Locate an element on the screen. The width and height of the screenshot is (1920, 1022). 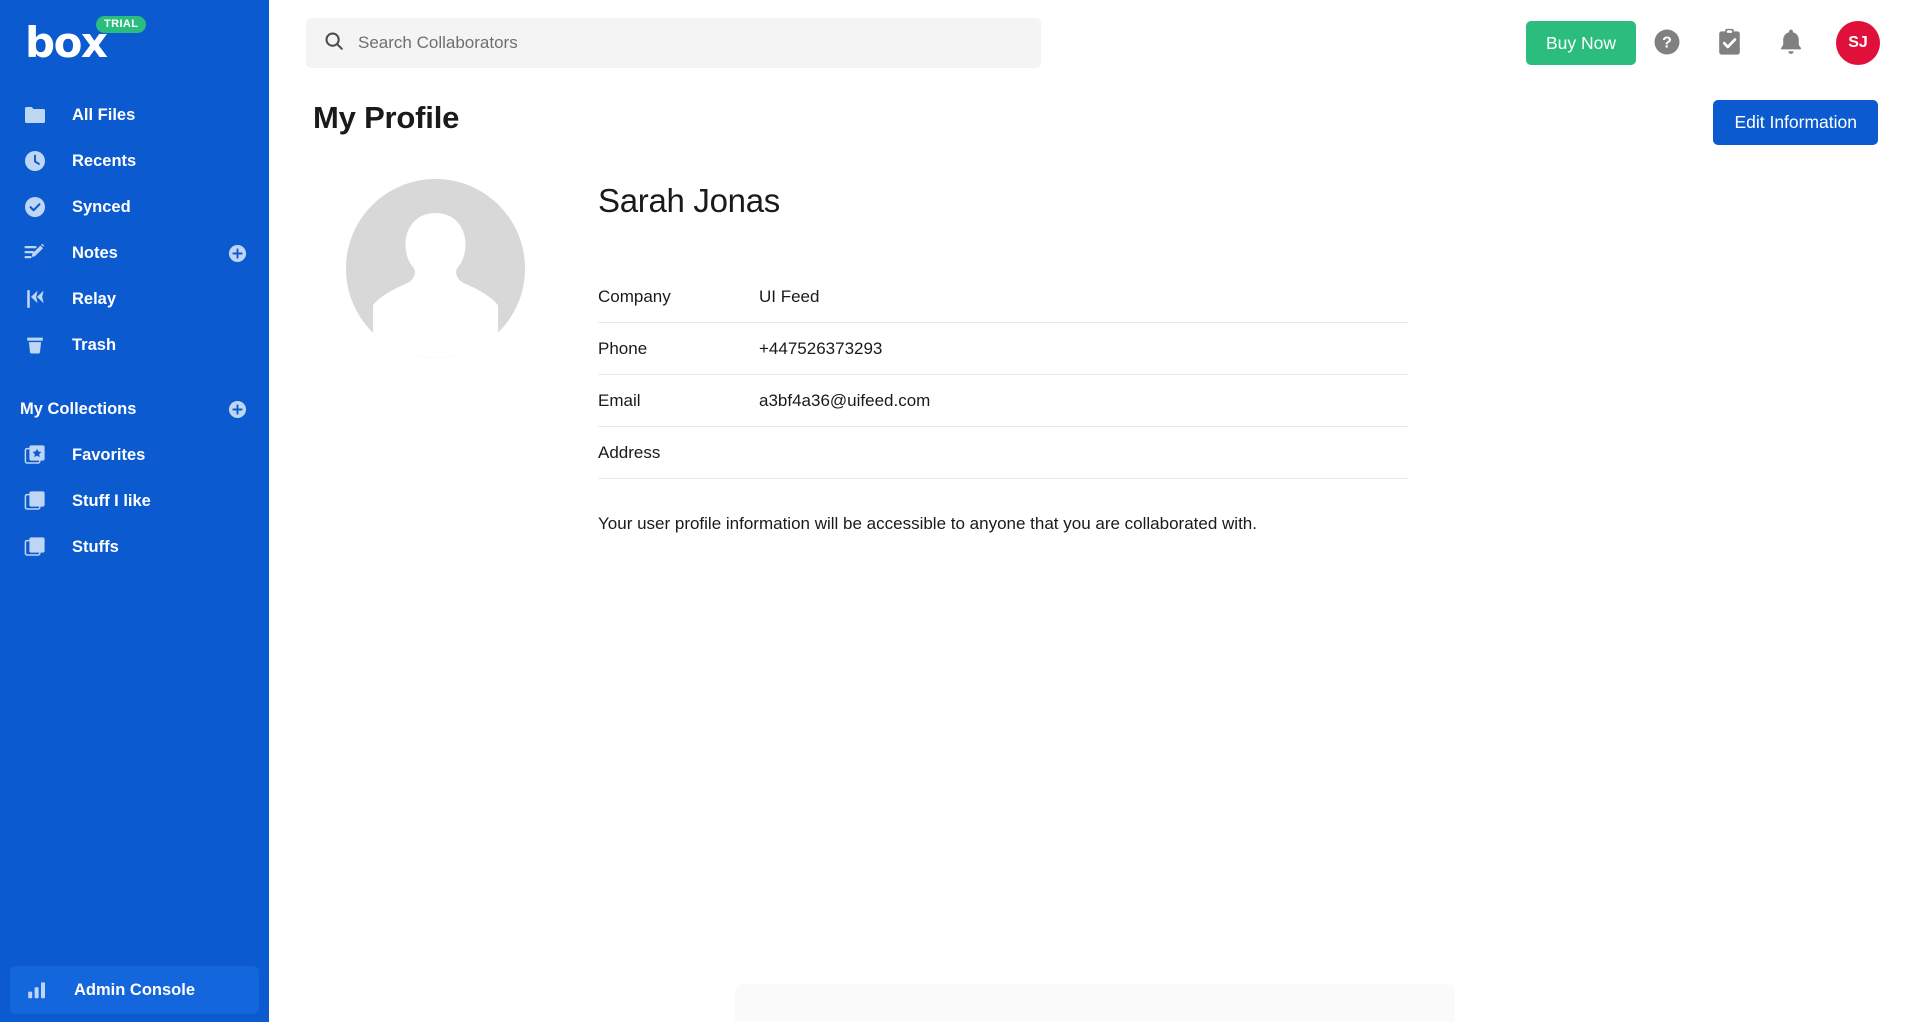
search-icon is located at coordinates (334, 43).